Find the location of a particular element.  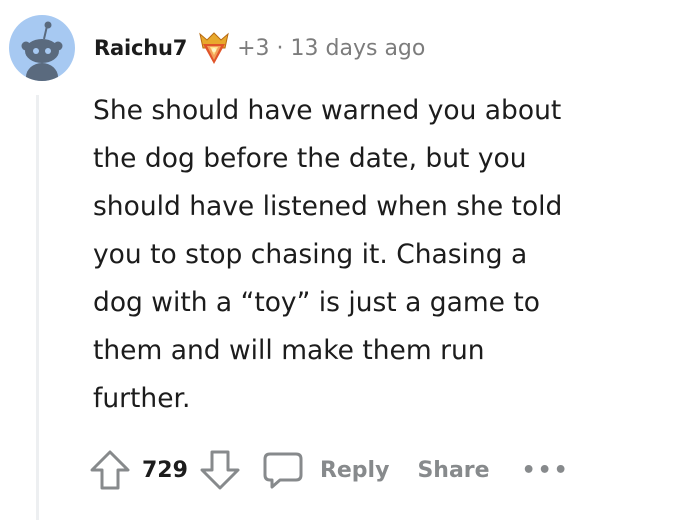

comment-header: Raichu7 +3 · 13 days ago is located at coordinates (259, 48).